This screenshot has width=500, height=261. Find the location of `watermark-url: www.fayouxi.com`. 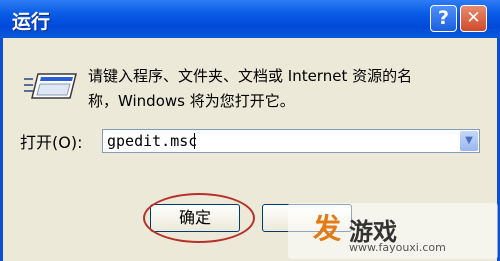

watermark-url: www.fayouxi.com is located at coordinates (397, 247).